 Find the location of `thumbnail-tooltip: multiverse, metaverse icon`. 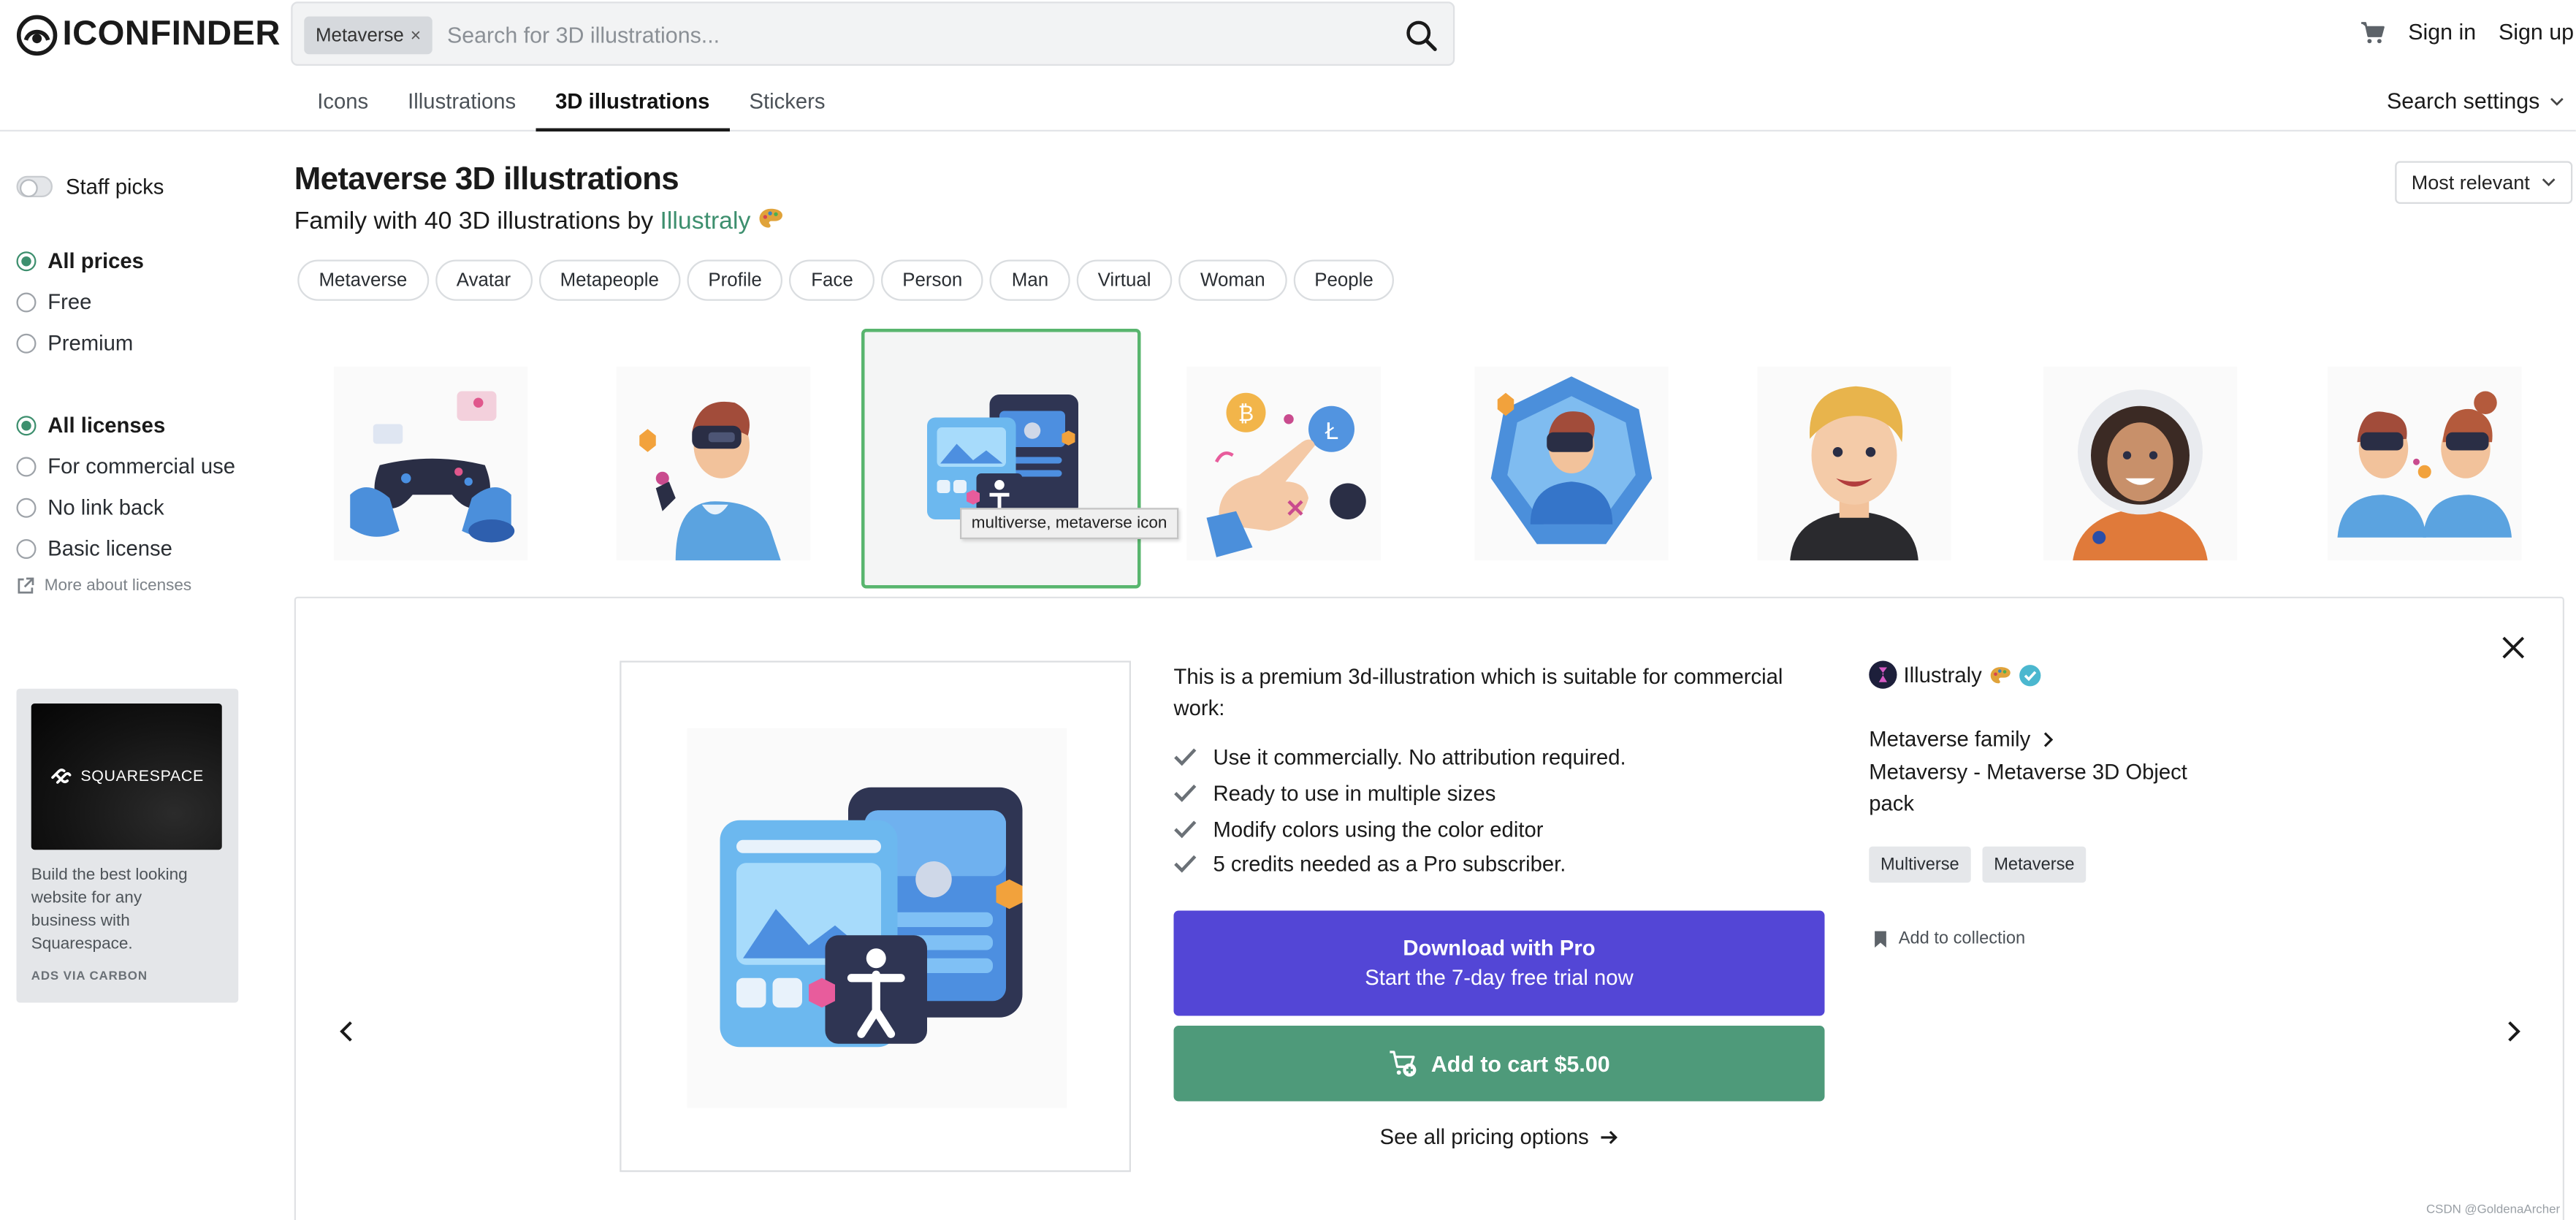

thumbnail-tooltip: multiverse, metaverse icon is located at coordinates (1069, 523).